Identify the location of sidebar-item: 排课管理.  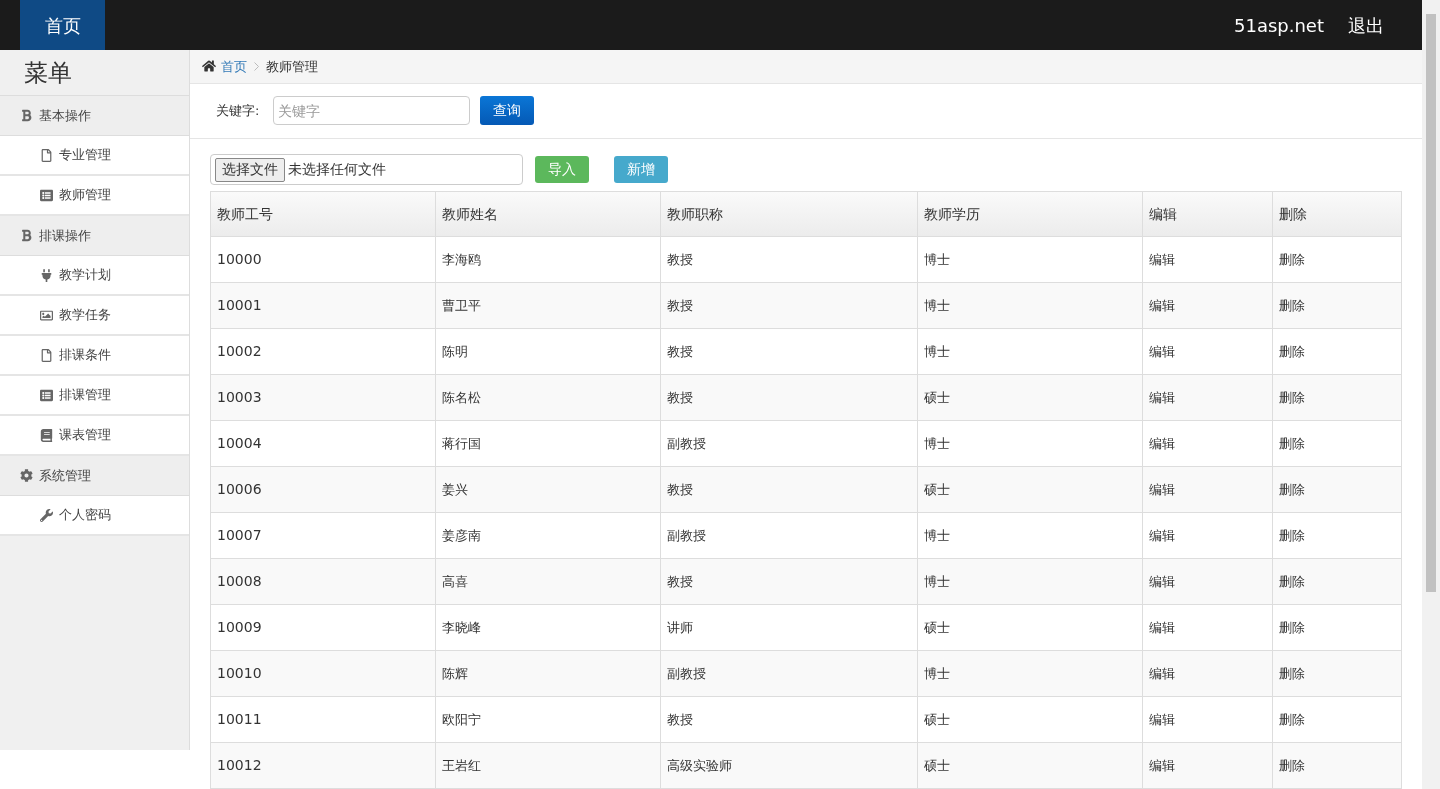
(94, 396).